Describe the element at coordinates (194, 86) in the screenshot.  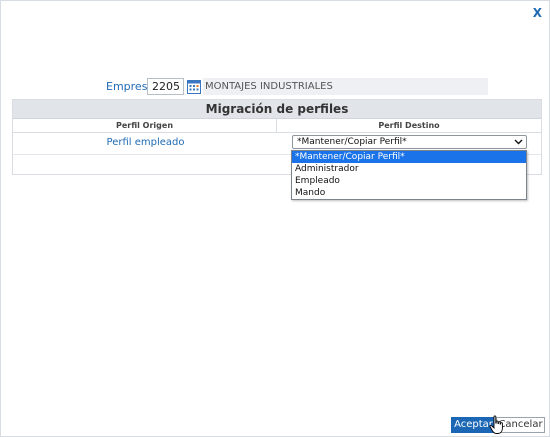
I see `calendar-grid-icon` at that location.